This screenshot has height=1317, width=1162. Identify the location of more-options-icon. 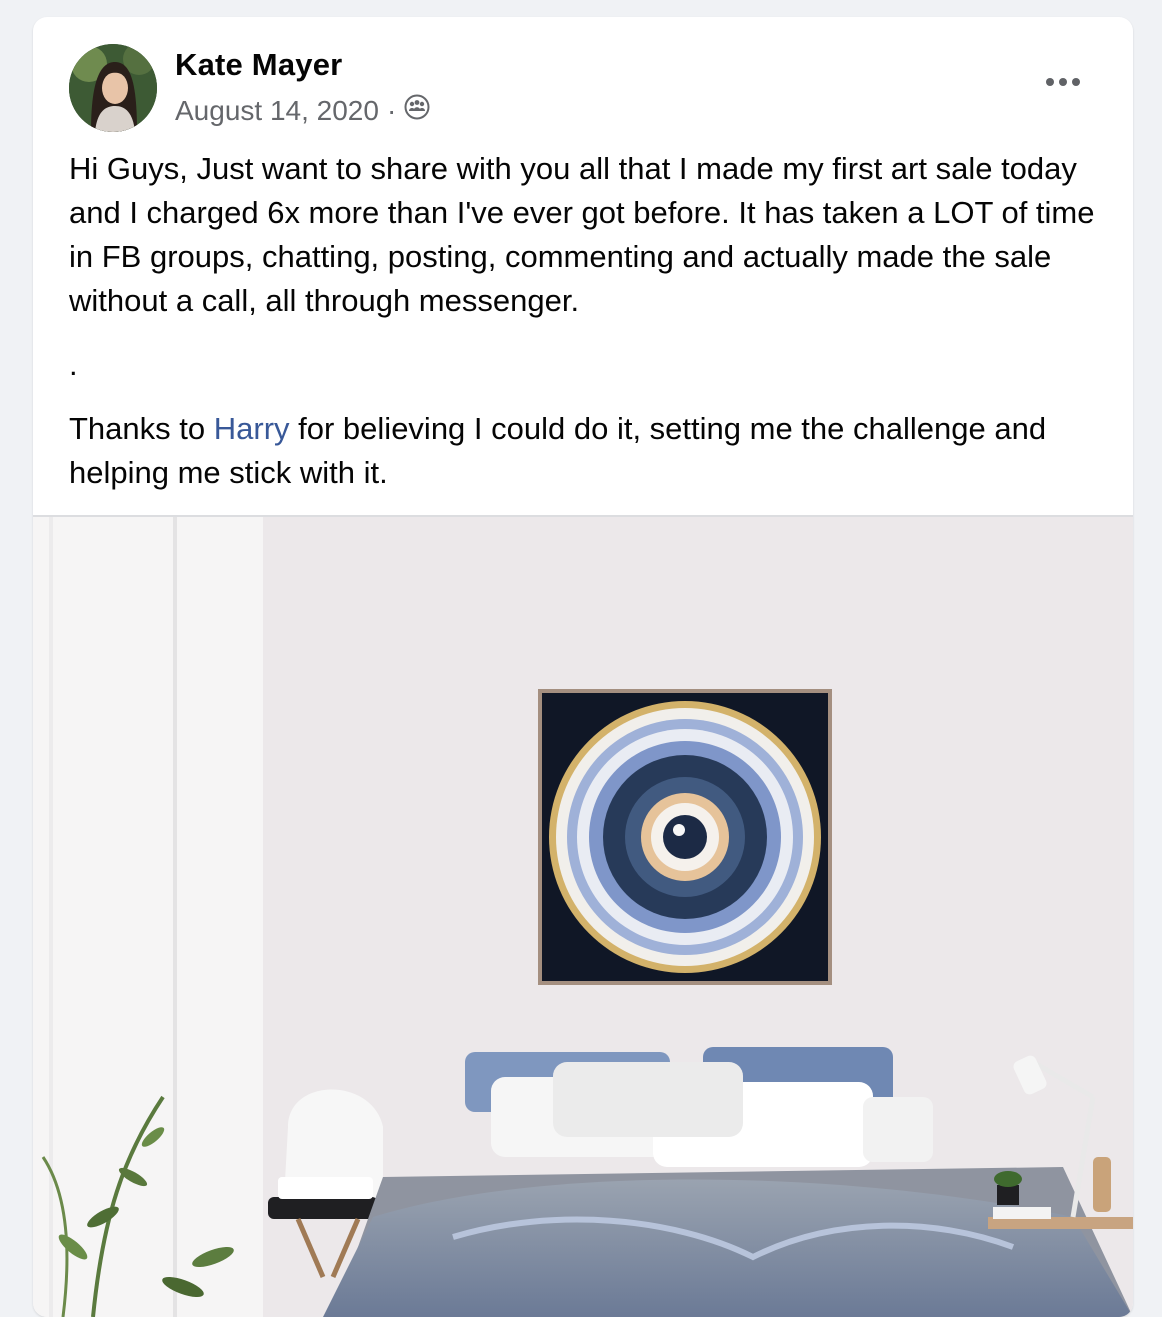
(1063, 82).